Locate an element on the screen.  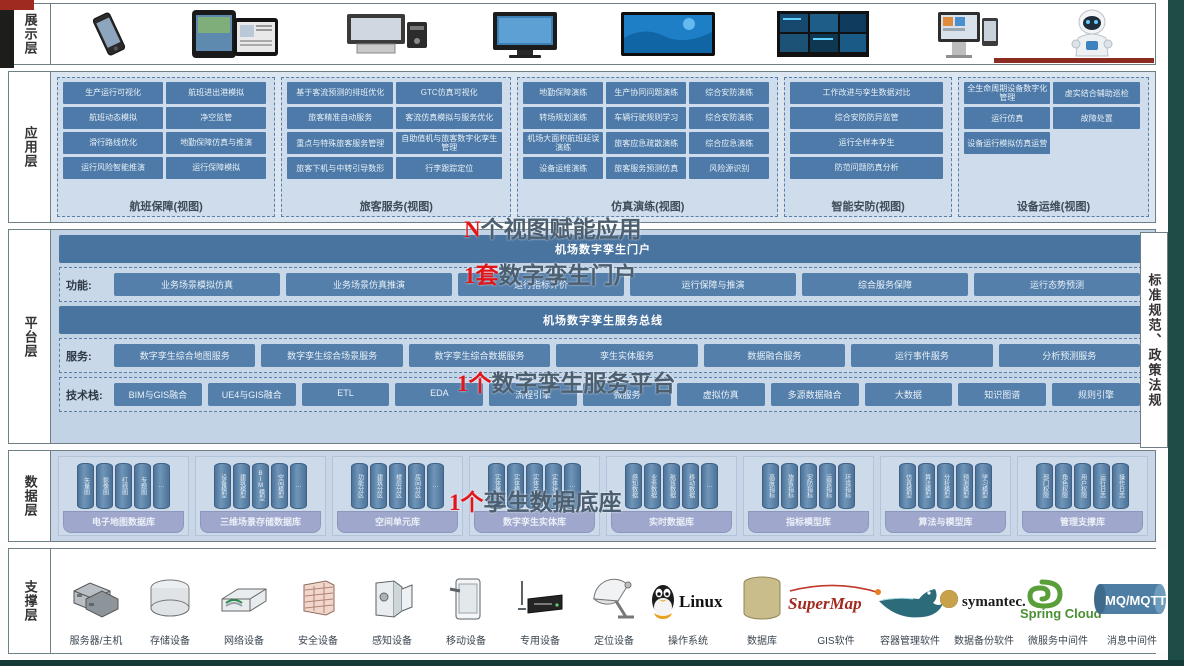
support-item: 感知设备 is located at coordinates (392, 608).